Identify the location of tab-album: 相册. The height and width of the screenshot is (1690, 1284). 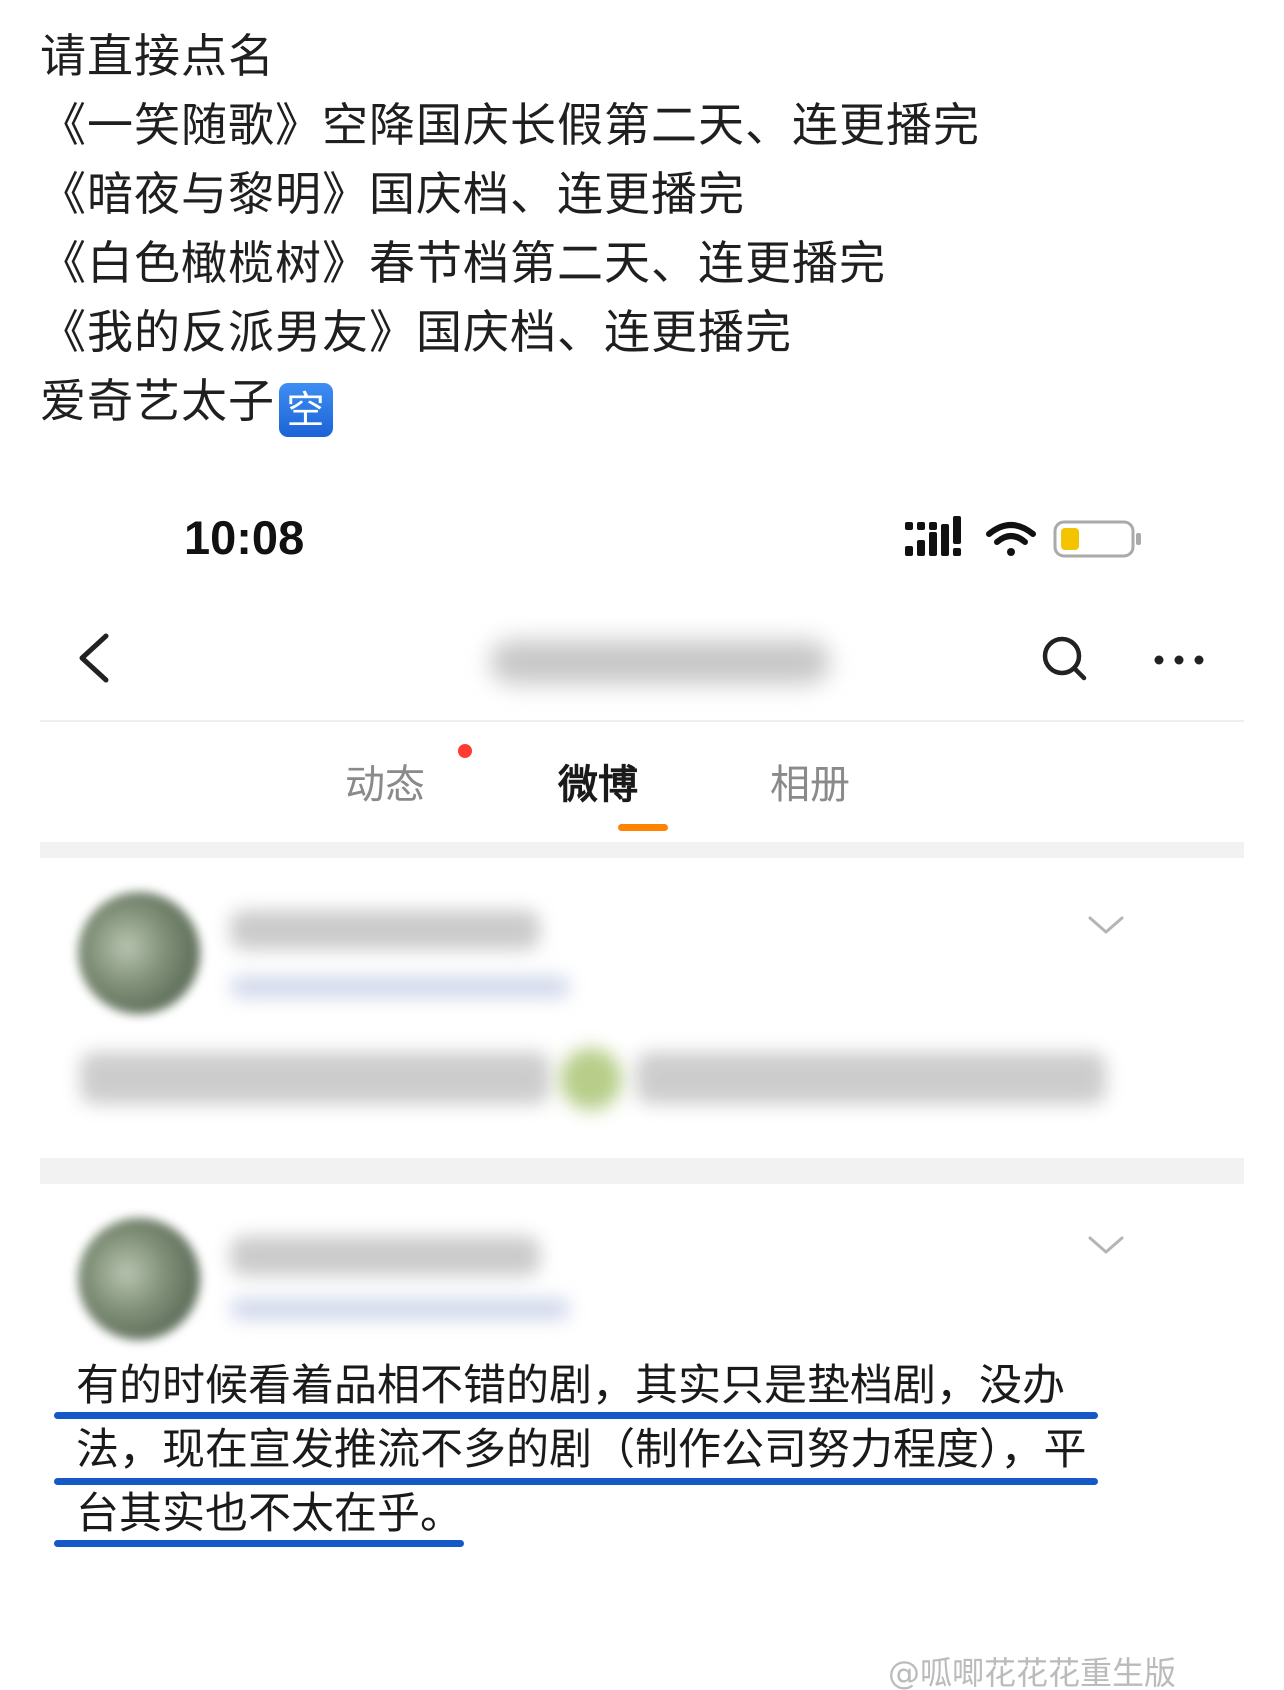
(810, 781).